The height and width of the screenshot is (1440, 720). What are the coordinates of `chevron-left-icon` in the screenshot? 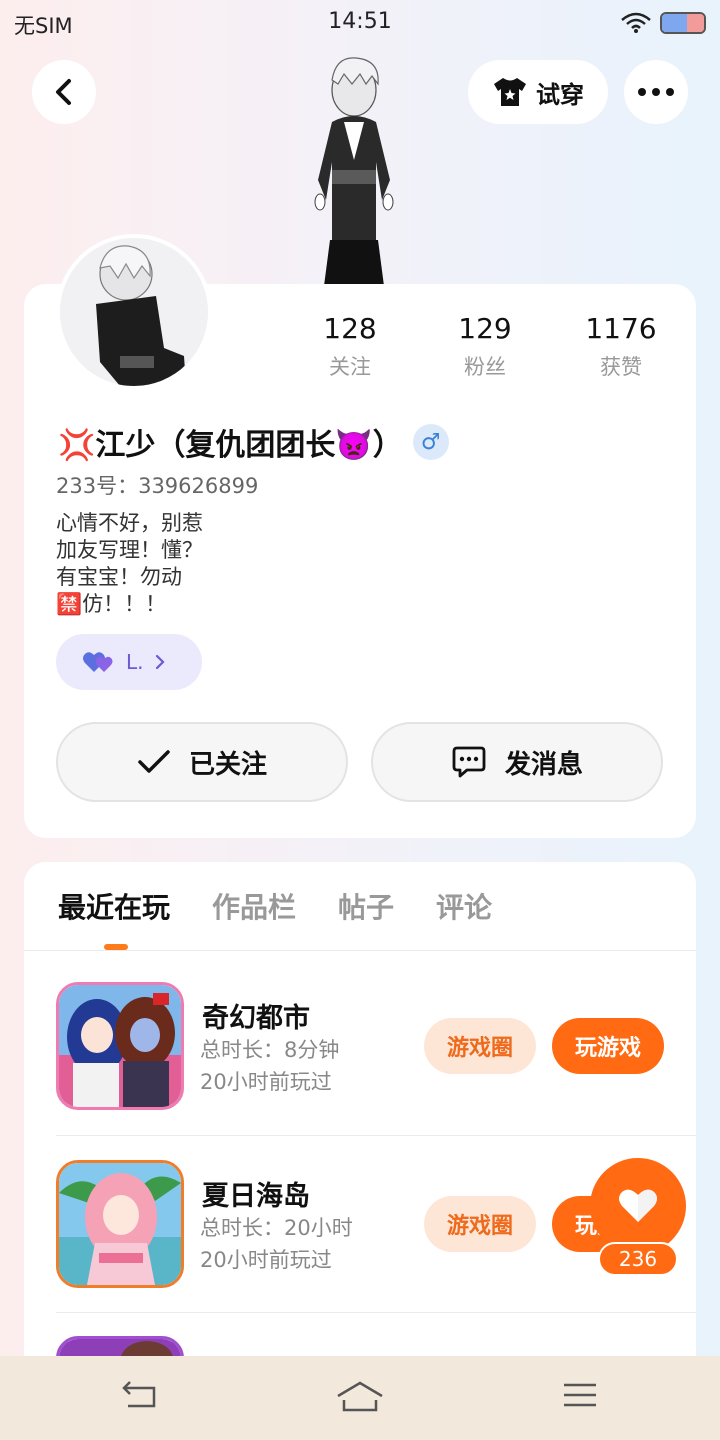 It's located at (63, 92).